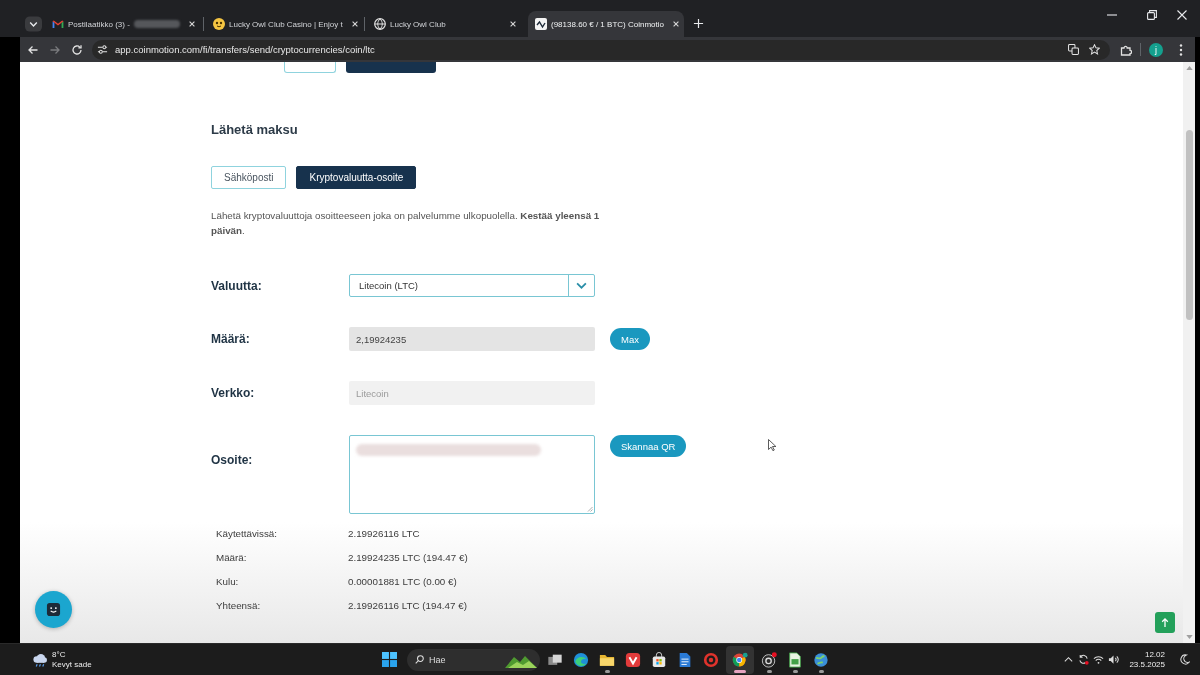 The image size is (1200, 675). I want to click on document-icon, so click(685, 659).